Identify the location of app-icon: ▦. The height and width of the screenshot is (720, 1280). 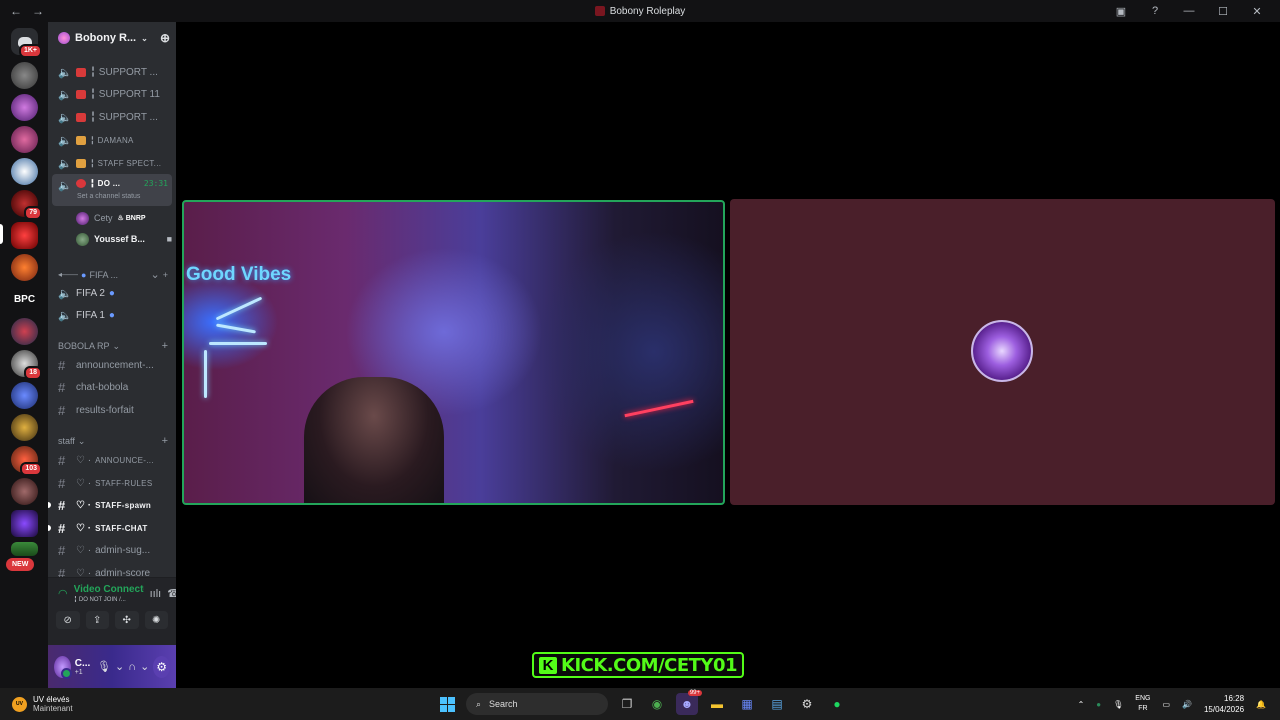
(747, 704).